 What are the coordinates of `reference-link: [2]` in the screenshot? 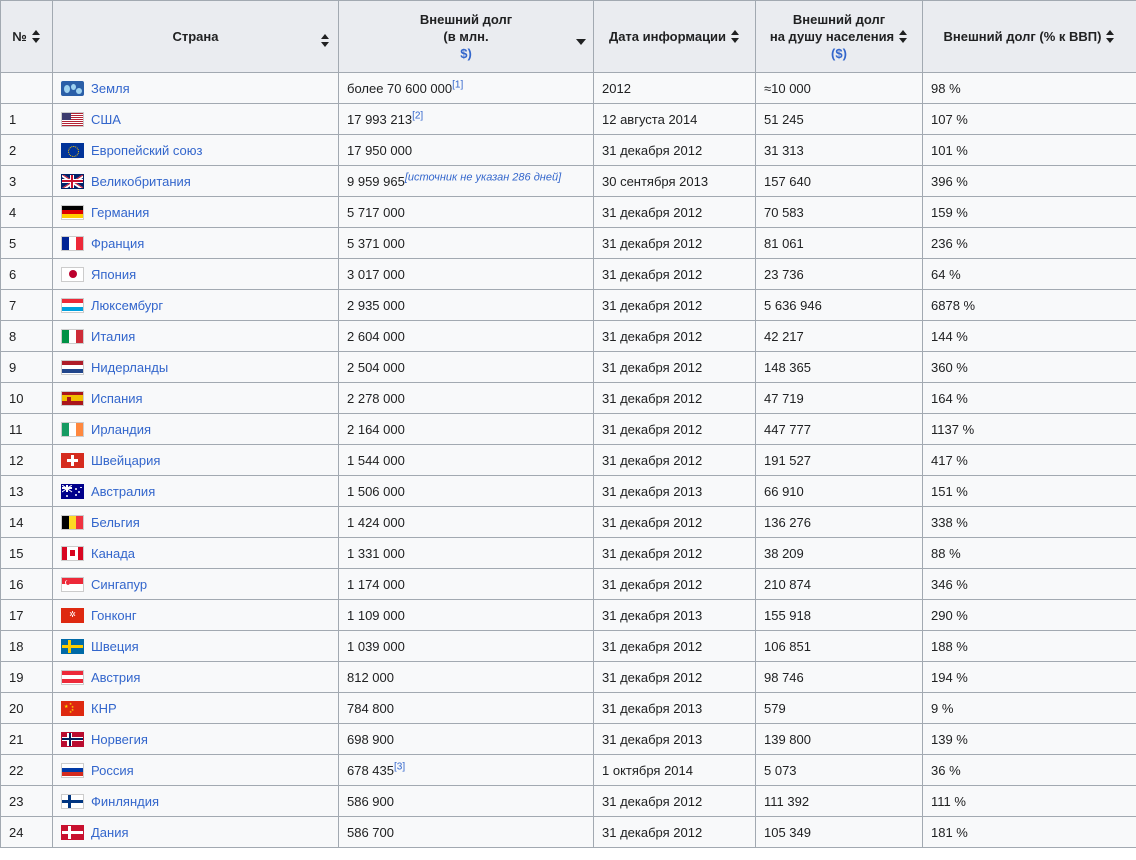 It's located at (417, 115).